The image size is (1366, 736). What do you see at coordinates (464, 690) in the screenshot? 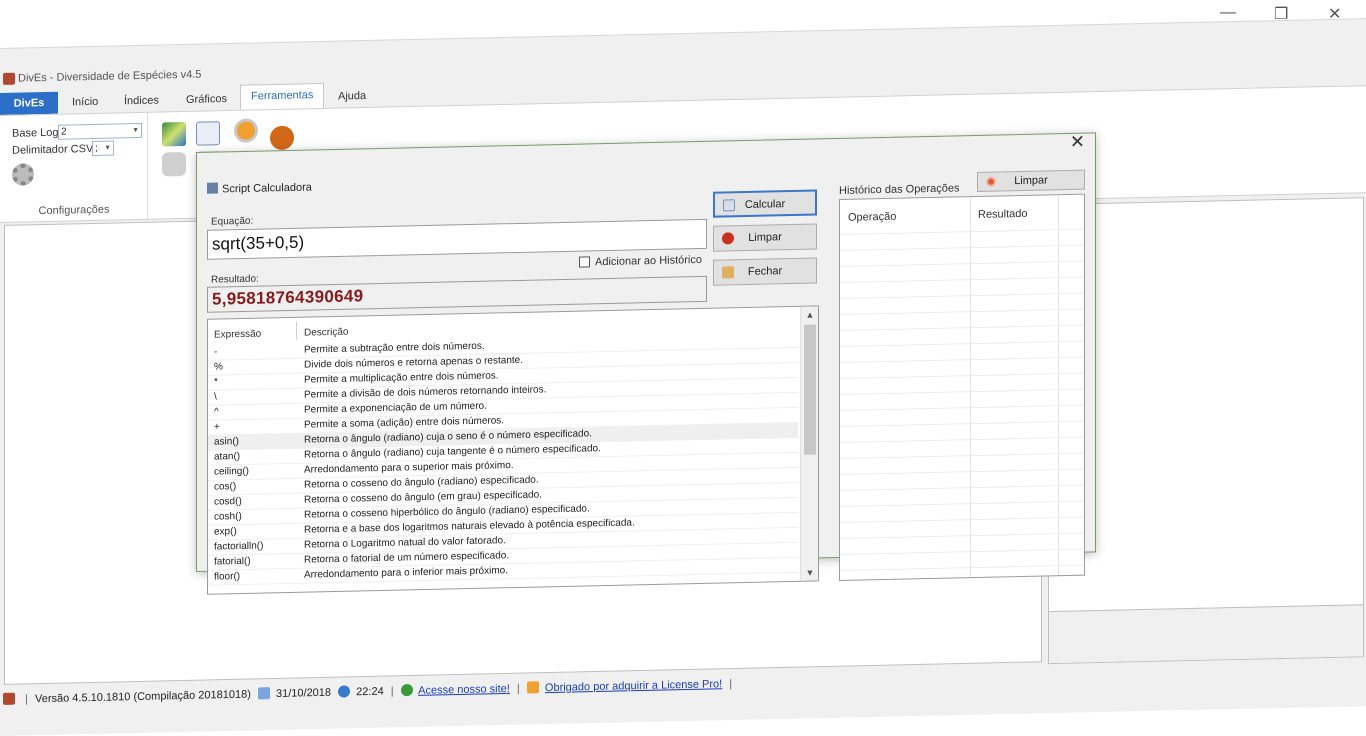
I see `site-link: Acesse nosso site!` at bounding box center [464, 690].